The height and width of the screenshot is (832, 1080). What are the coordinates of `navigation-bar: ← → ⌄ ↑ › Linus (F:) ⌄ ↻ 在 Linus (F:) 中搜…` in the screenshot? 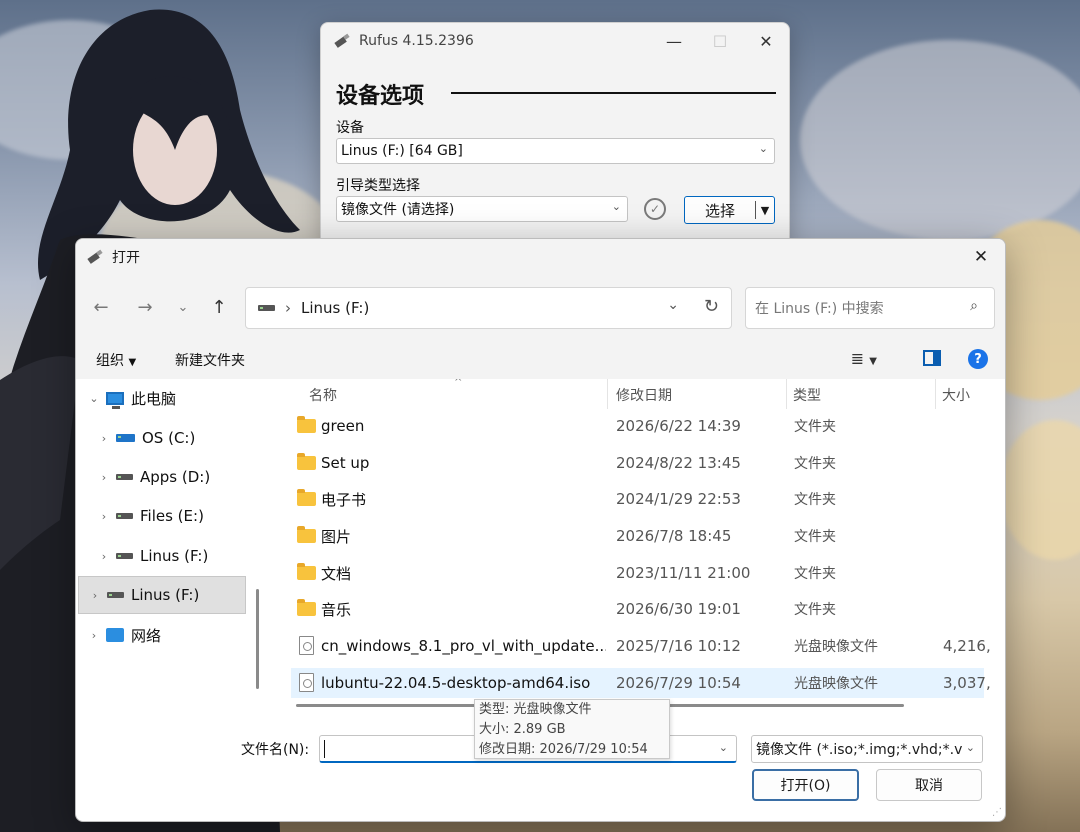 It's located at (540, 307).